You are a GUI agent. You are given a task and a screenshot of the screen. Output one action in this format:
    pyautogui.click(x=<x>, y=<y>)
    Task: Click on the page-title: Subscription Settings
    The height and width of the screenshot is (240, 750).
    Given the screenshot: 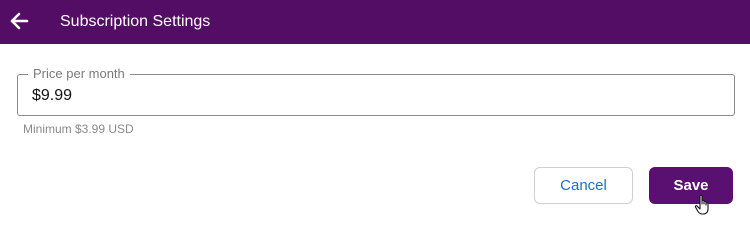 What is the action you would take?
    pyautogui.click(x=135, y=21)
    